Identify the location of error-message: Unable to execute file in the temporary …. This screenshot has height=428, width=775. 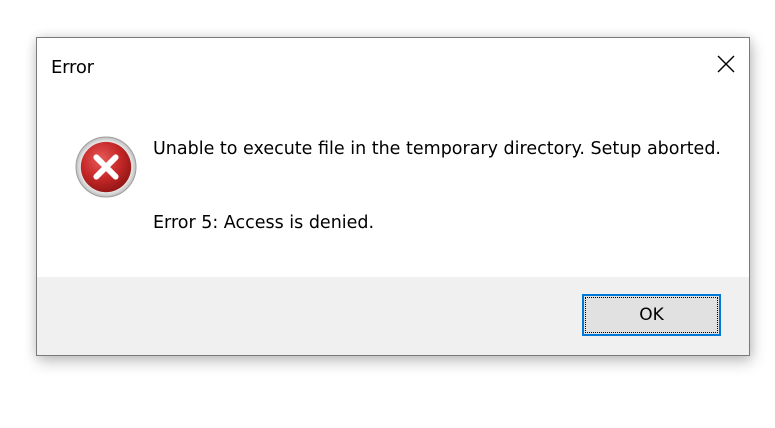
(437, 149).